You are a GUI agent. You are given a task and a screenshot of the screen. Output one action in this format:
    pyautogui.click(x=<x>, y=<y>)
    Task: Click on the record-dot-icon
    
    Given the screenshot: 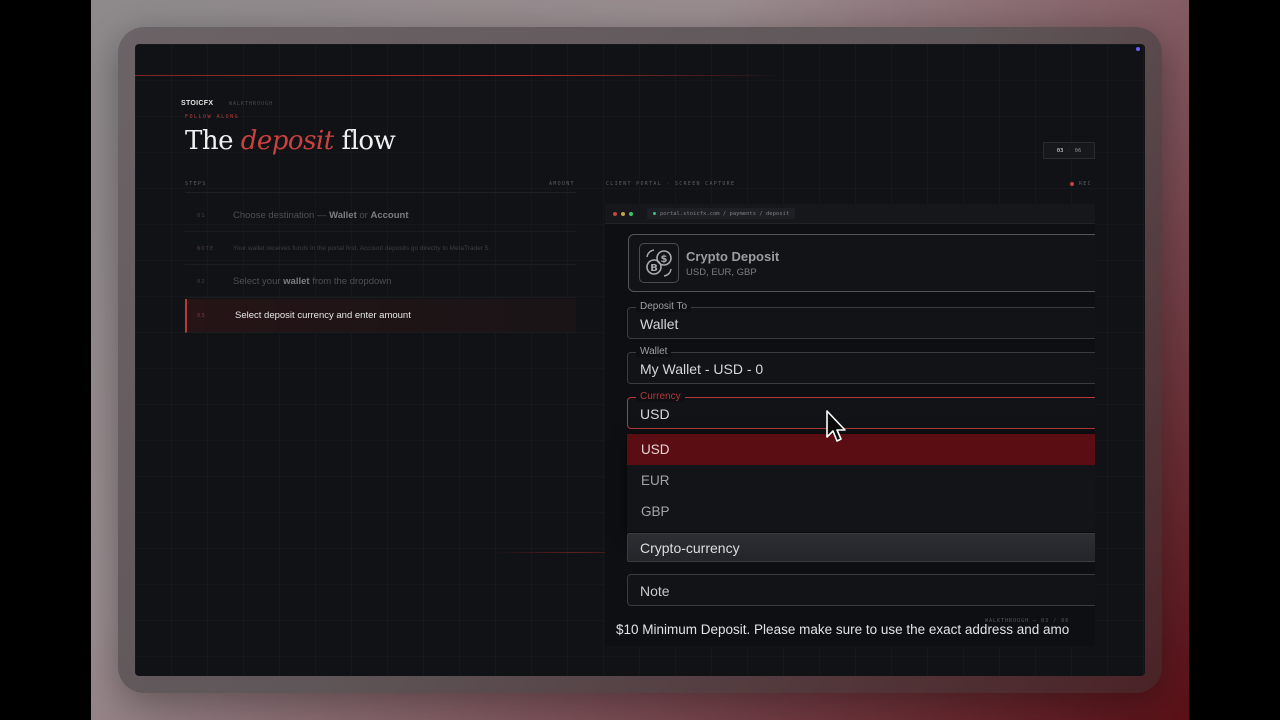 What is the action you would take?
    pyautogui.click(x=1072, y=184)
    